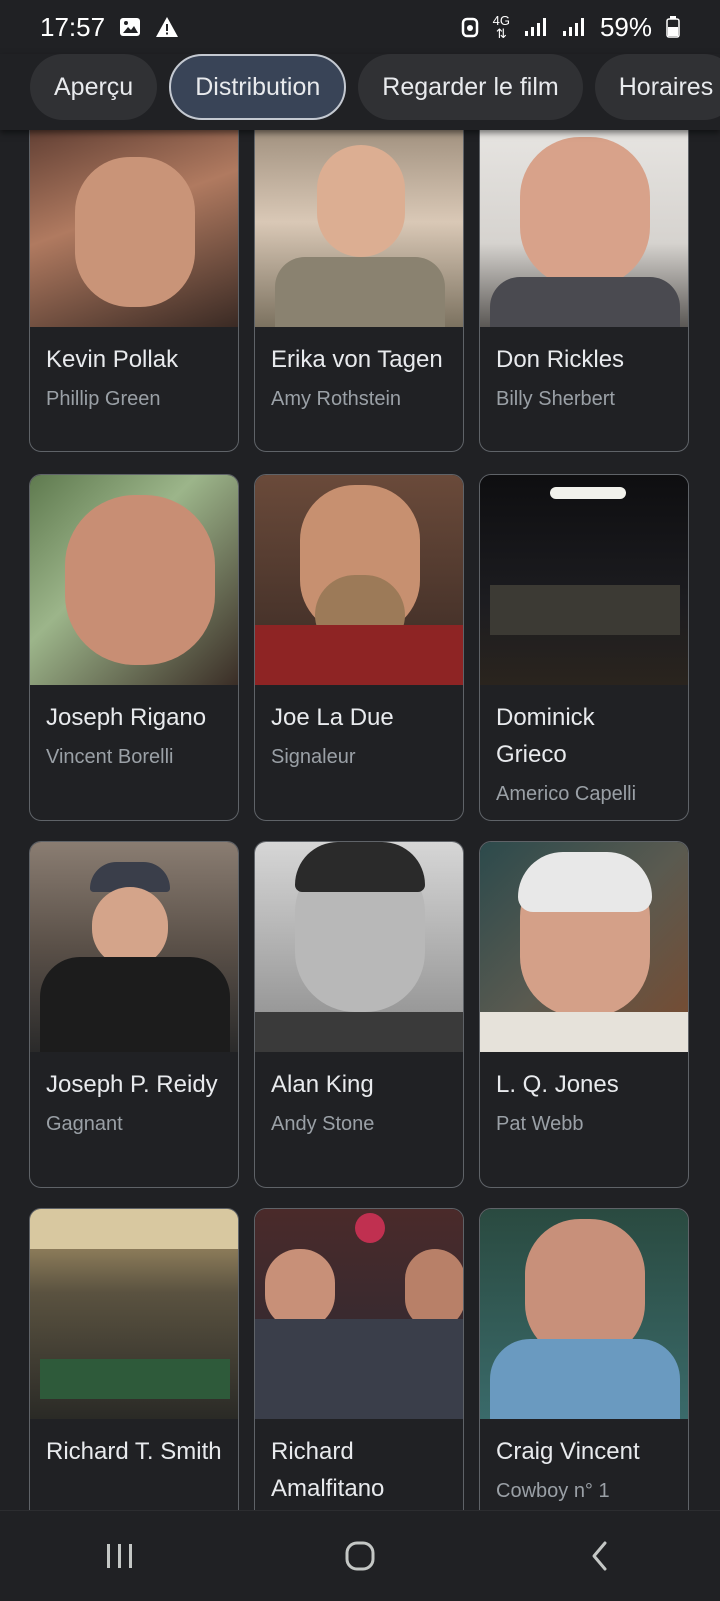 This screenshot has width=720, height=1601. I want to click on cast-card: Craig Vincent Cowboy n° 1, so click(584, 1359).